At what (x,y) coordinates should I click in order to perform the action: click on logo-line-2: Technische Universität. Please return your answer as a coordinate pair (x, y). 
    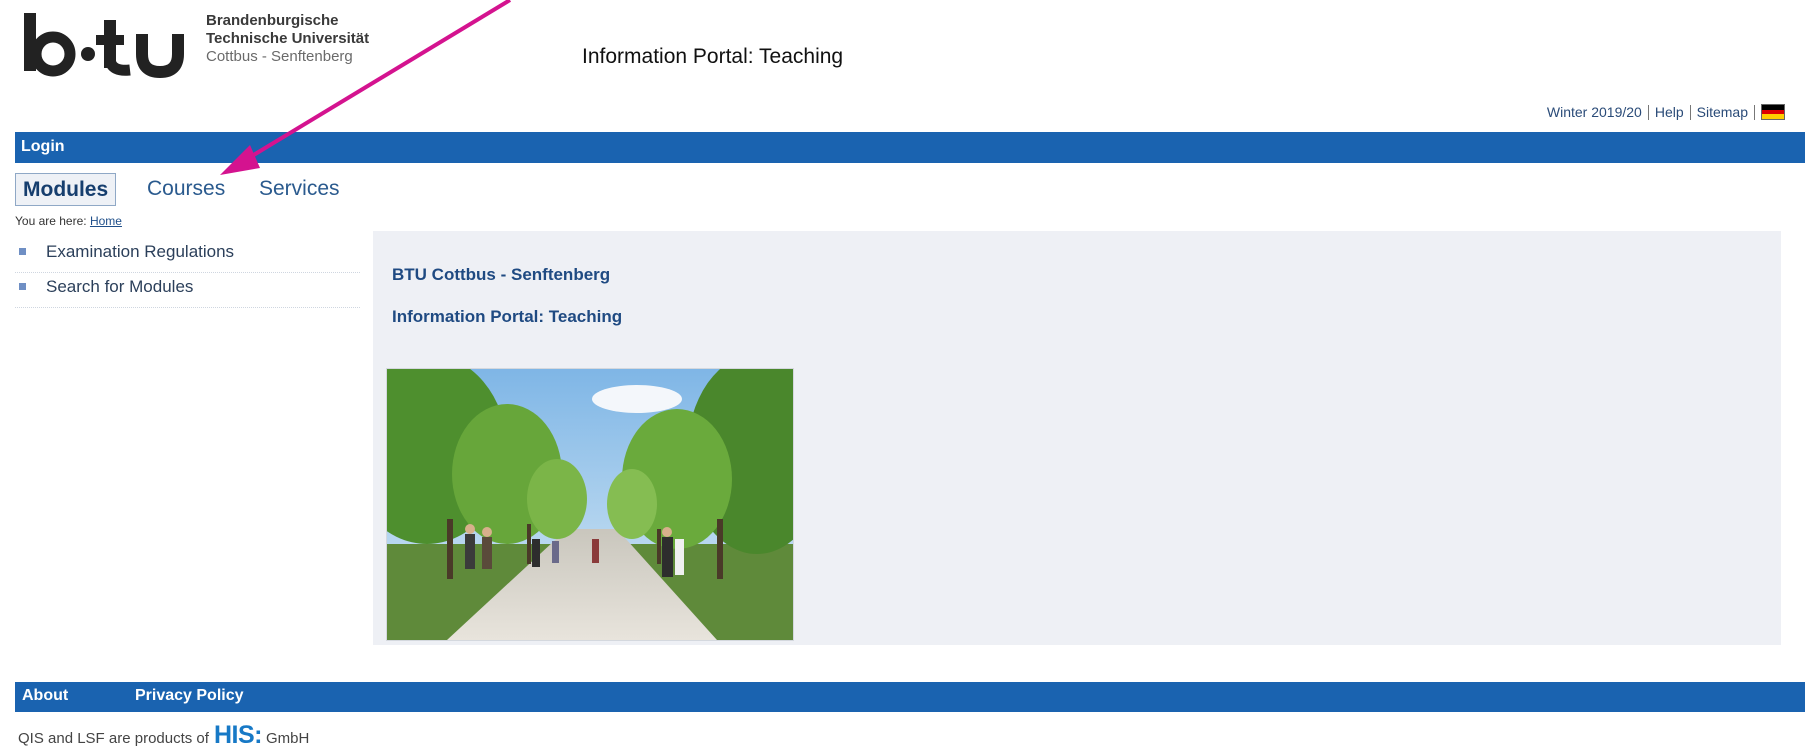
    Looking at the image, I should click on (288, 38).